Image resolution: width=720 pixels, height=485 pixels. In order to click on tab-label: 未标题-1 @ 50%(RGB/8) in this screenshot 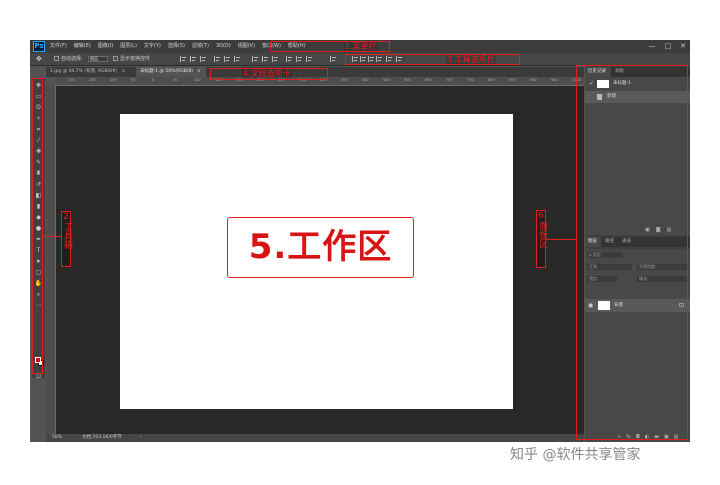, I will do `click(166, 71)`.